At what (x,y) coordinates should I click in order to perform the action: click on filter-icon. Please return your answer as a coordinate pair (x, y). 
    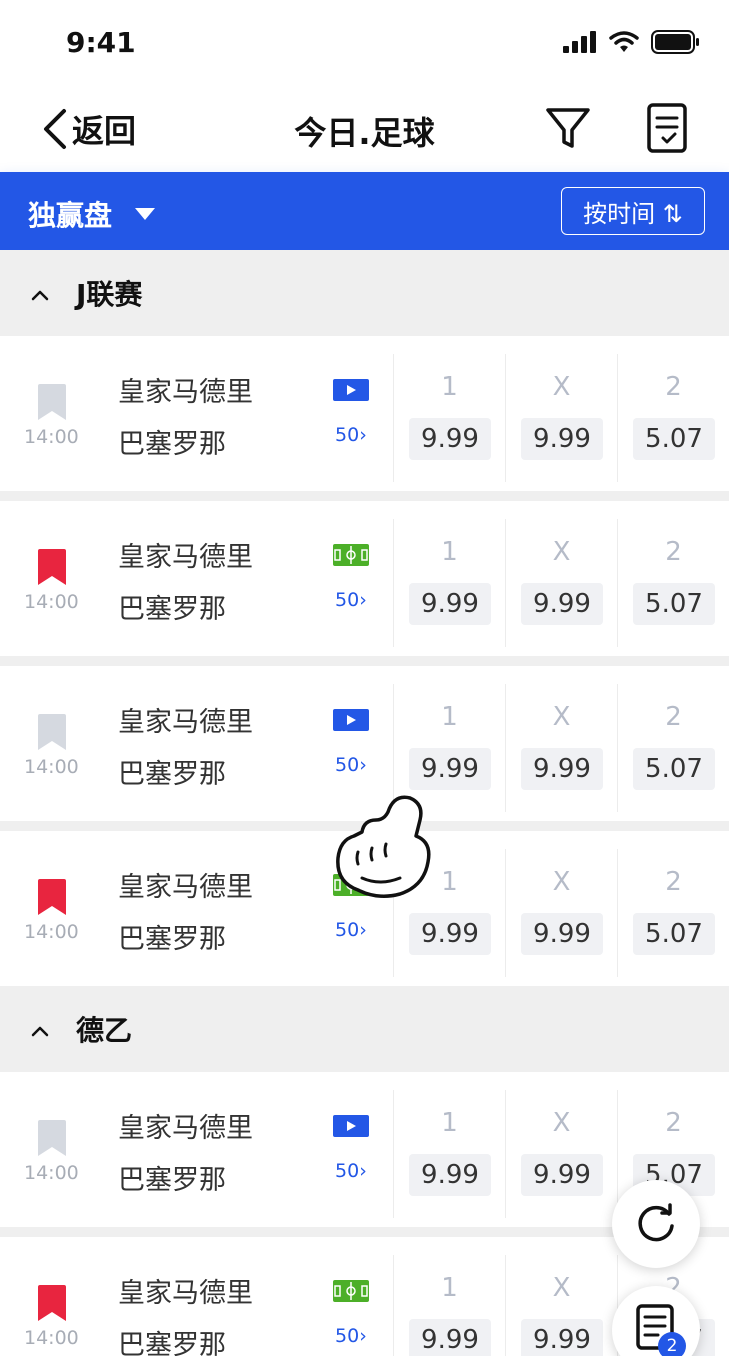
    Looking at the image, I should click on (568, 128).